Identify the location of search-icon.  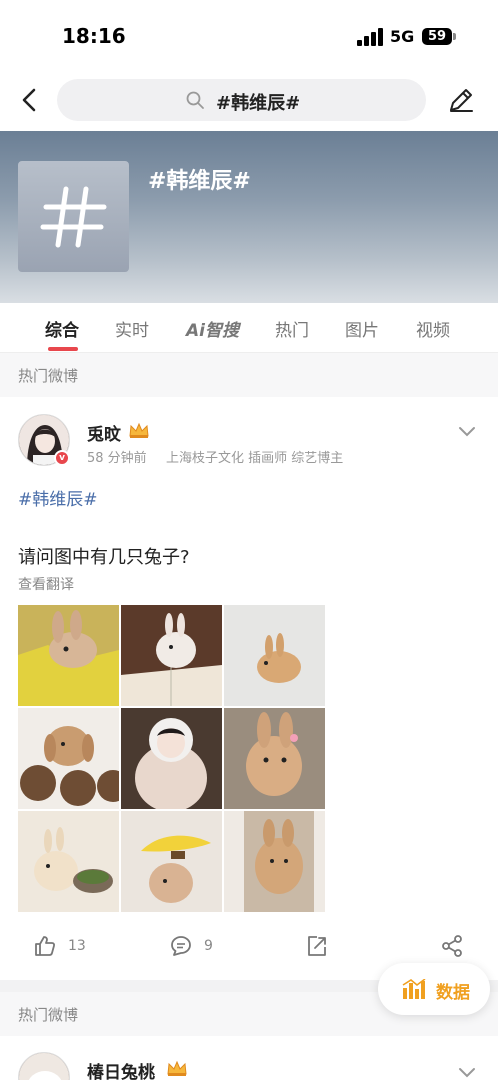
(195, 100).